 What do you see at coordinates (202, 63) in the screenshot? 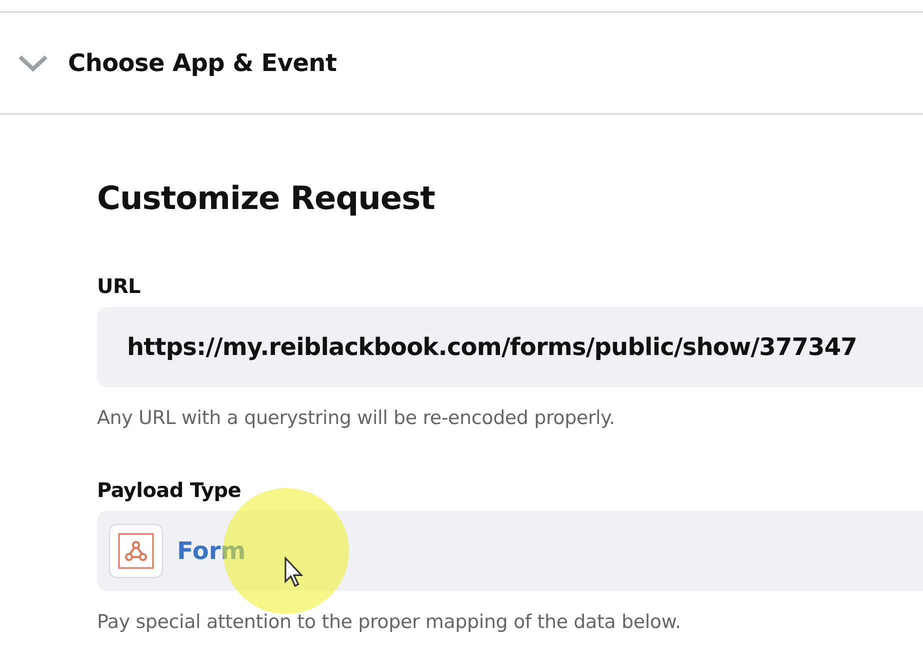
I see `section-title: Choose App & Event` at bounding box center [202, 63].